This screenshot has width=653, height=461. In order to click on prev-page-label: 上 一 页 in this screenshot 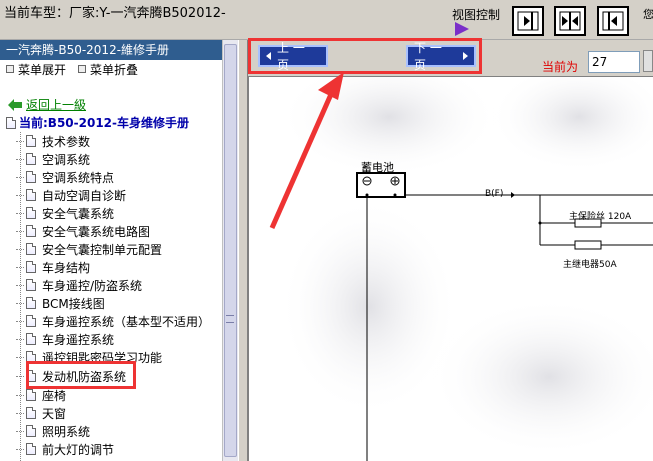, I will do `click(291, 56)`.